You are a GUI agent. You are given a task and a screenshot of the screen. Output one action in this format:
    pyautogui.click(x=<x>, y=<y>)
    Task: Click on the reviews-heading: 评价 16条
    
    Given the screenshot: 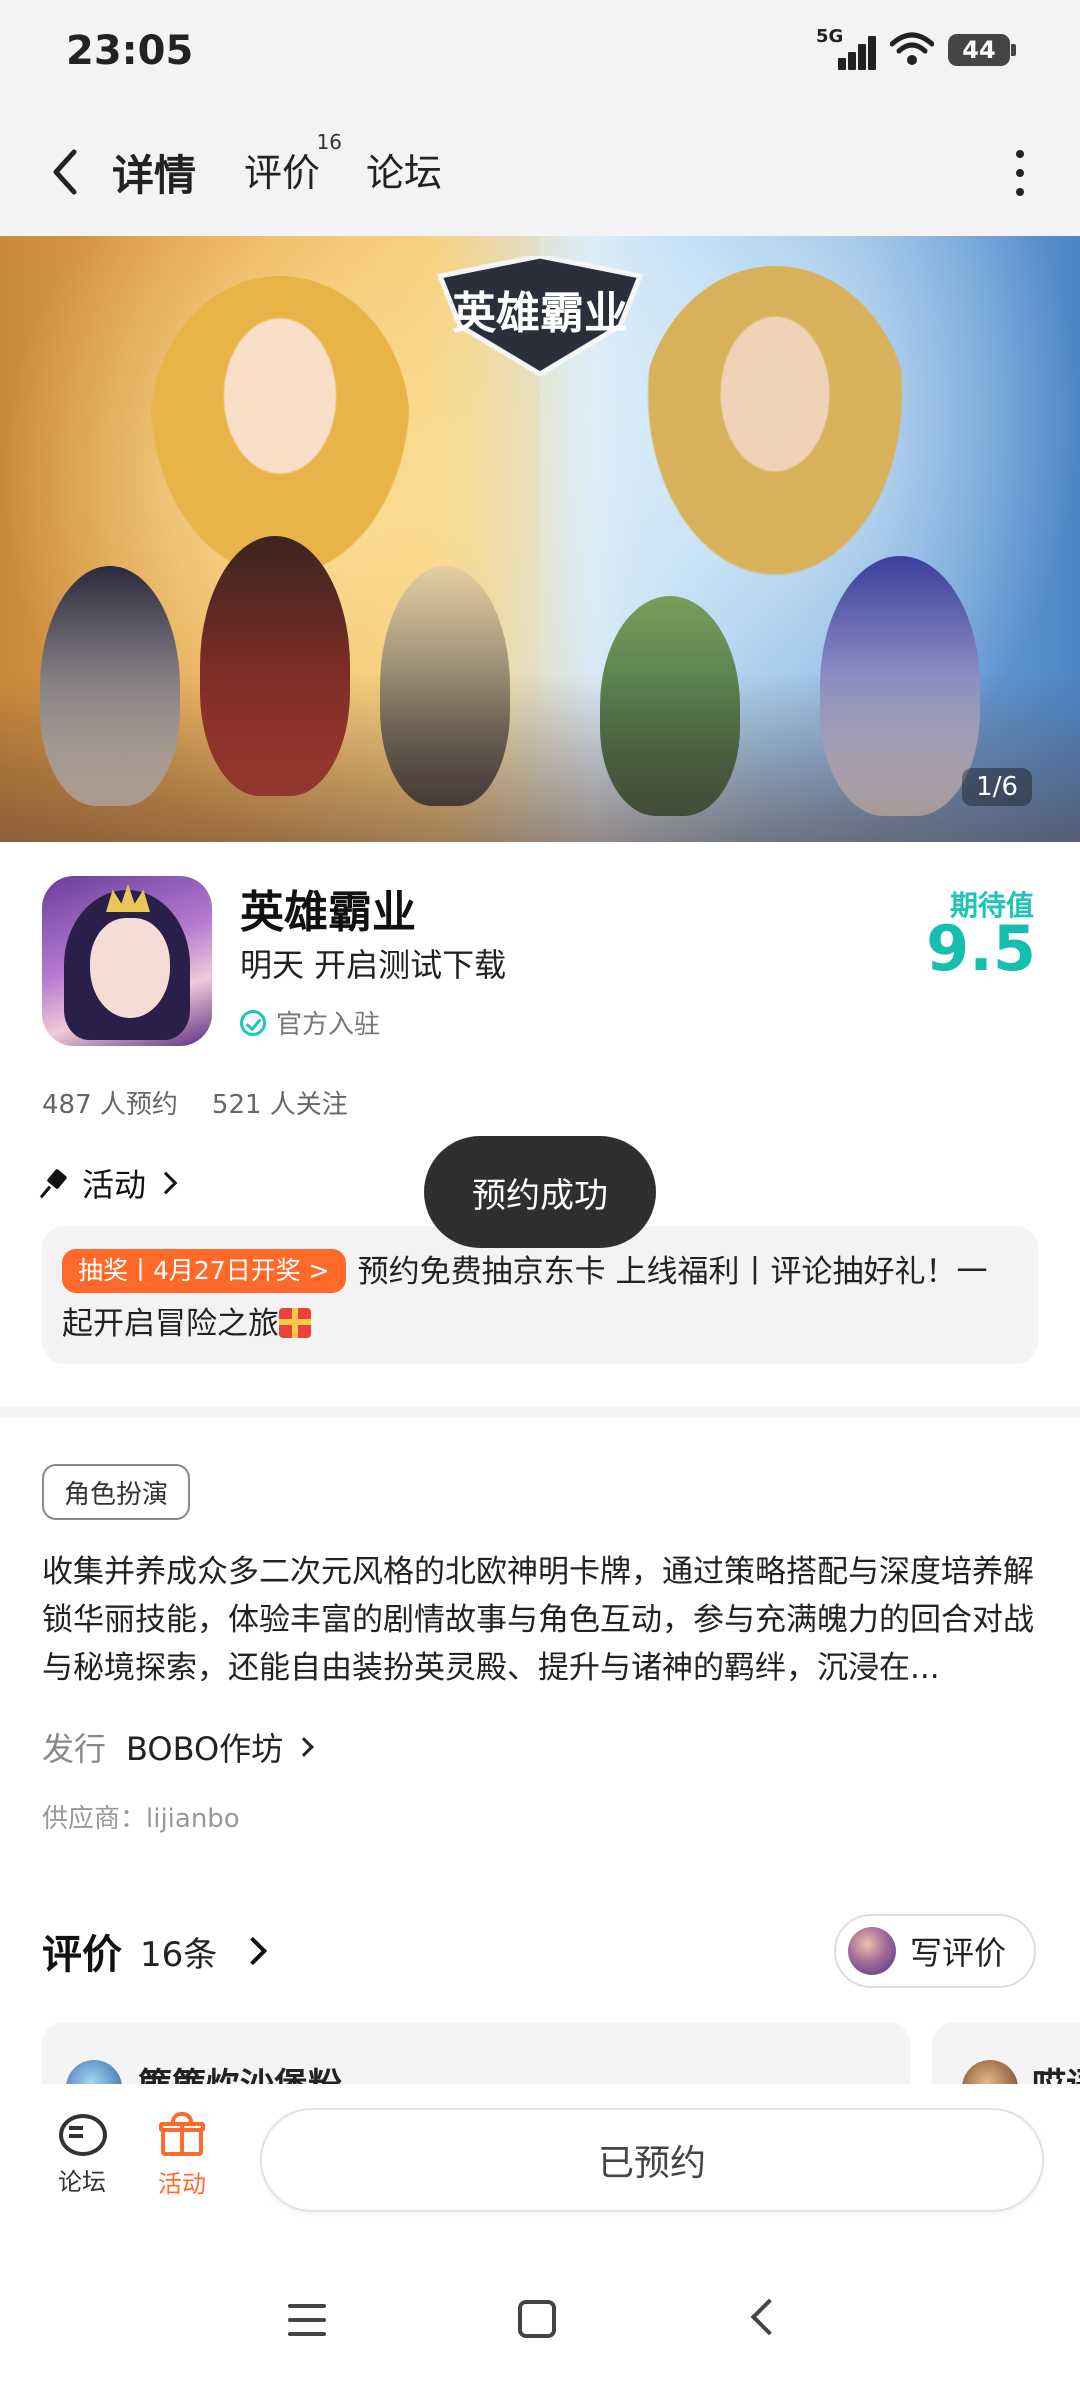 What is the action you would take?
    pyautogui.click(x=155, y=1951)
    